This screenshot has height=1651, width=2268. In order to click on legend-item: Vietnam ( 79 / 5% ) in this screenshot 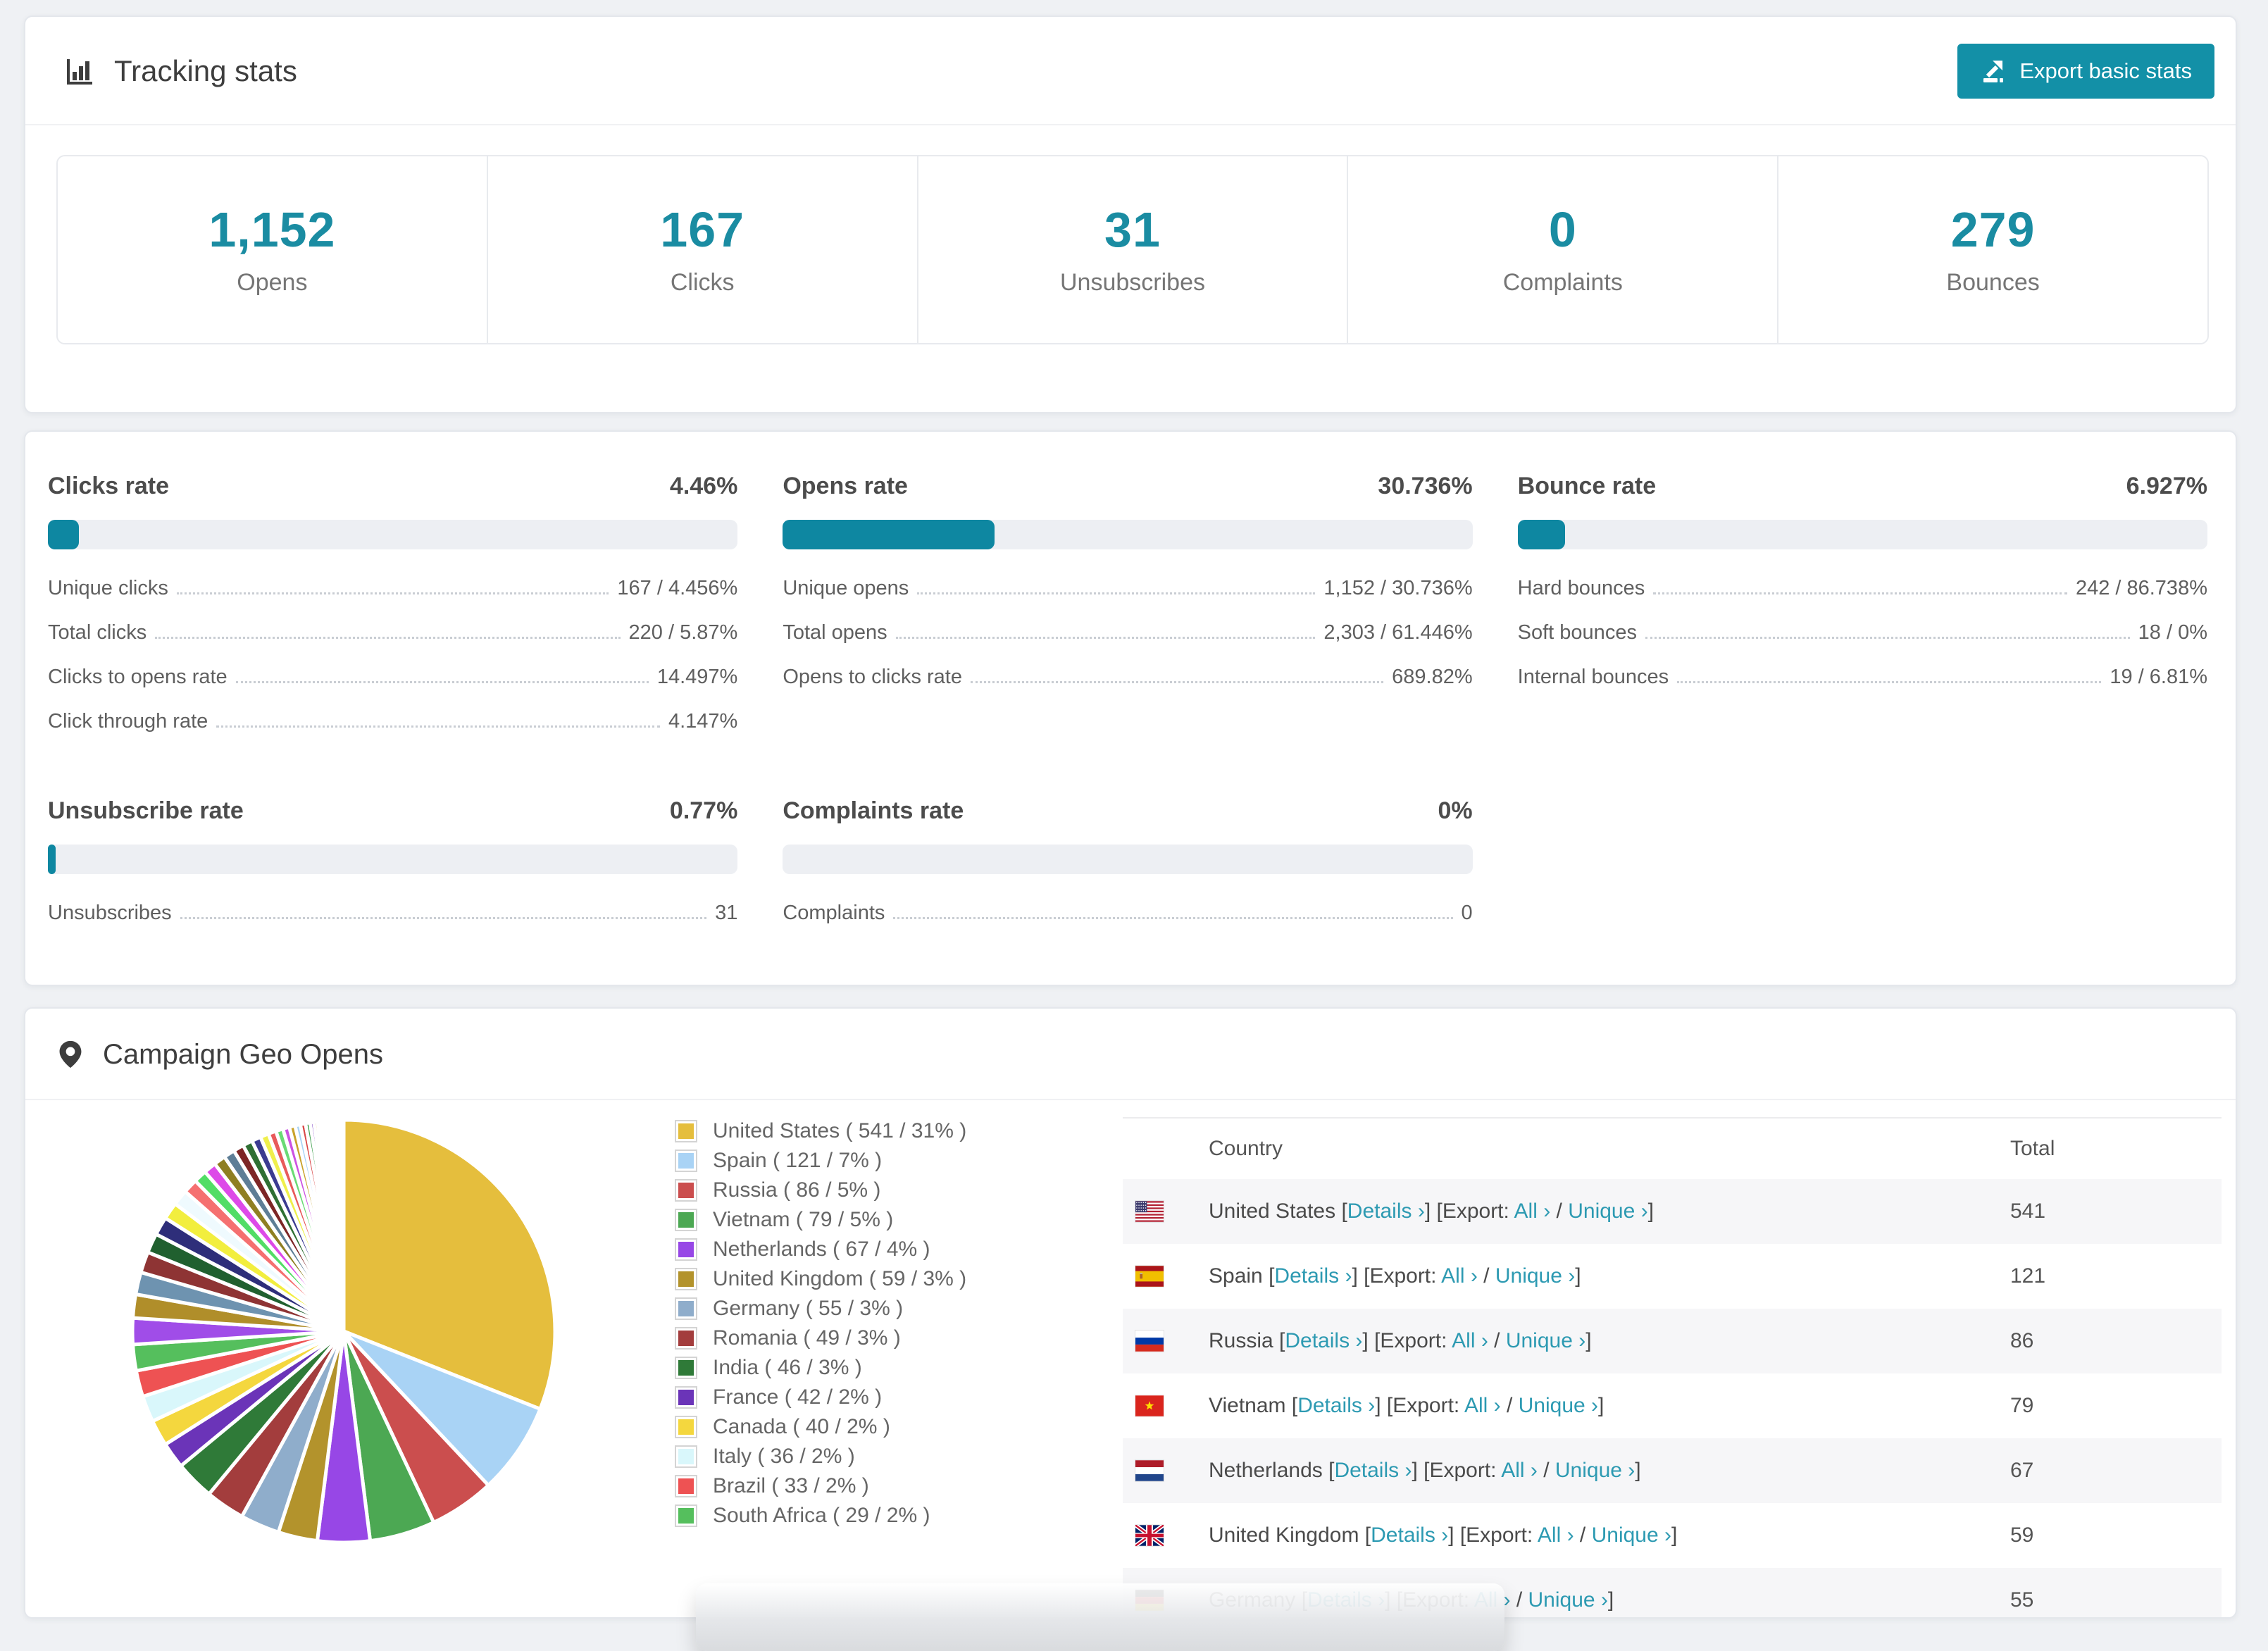, I will do `click(886, 1220)`.